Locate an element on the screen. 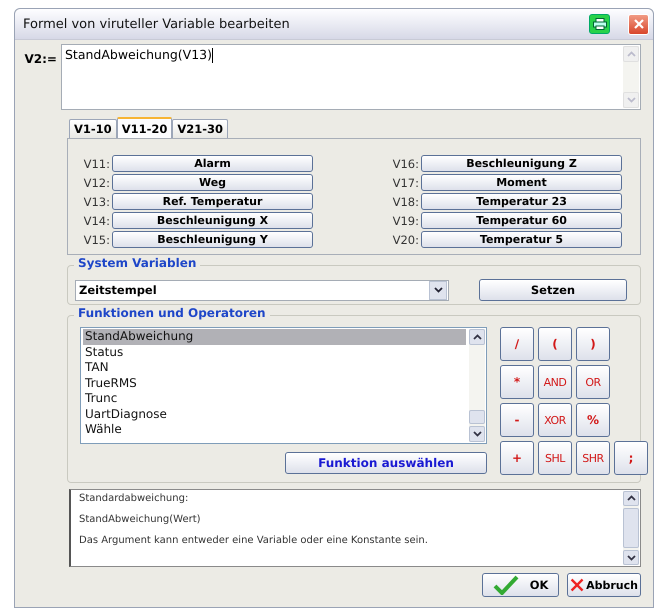 This screenshot has width=664, height=608. variable-label: V20: is located at coordinates (405, 239).